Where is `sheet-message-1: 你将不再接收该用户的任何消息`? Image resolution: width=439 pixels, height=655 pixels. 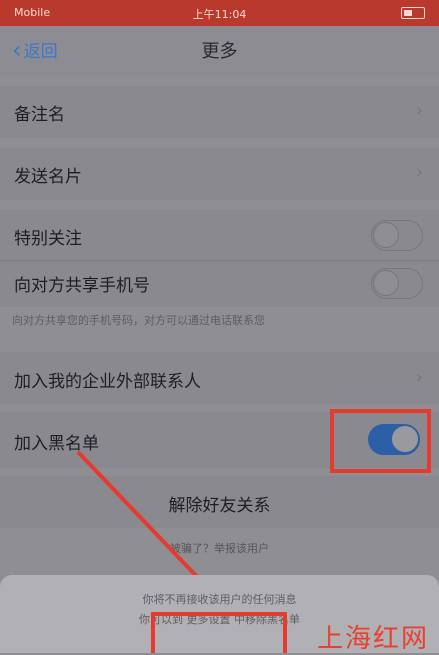
sheet-message-1: 你将不再接收该用户的任何消息 is located at coordinates (219, 599).